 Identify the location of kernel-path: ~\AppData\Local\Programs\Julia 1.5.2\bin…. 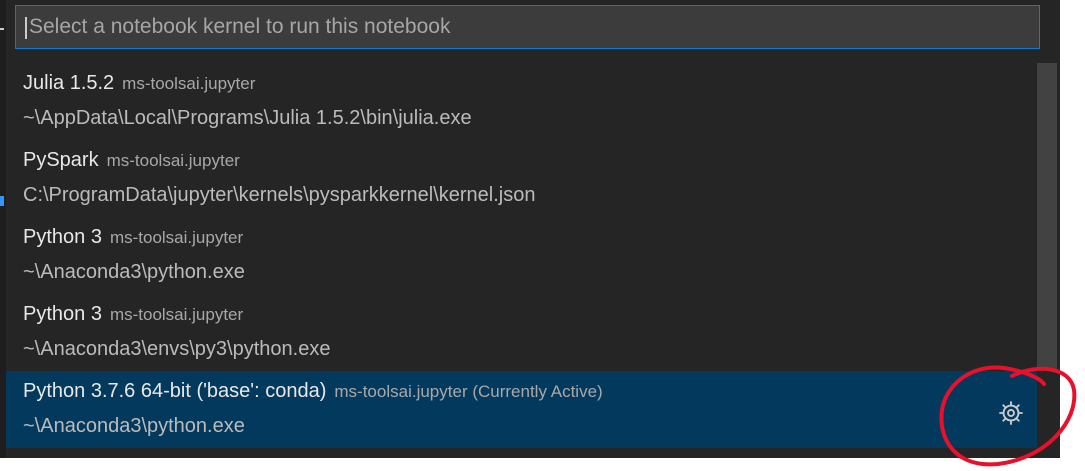
(247, 118).